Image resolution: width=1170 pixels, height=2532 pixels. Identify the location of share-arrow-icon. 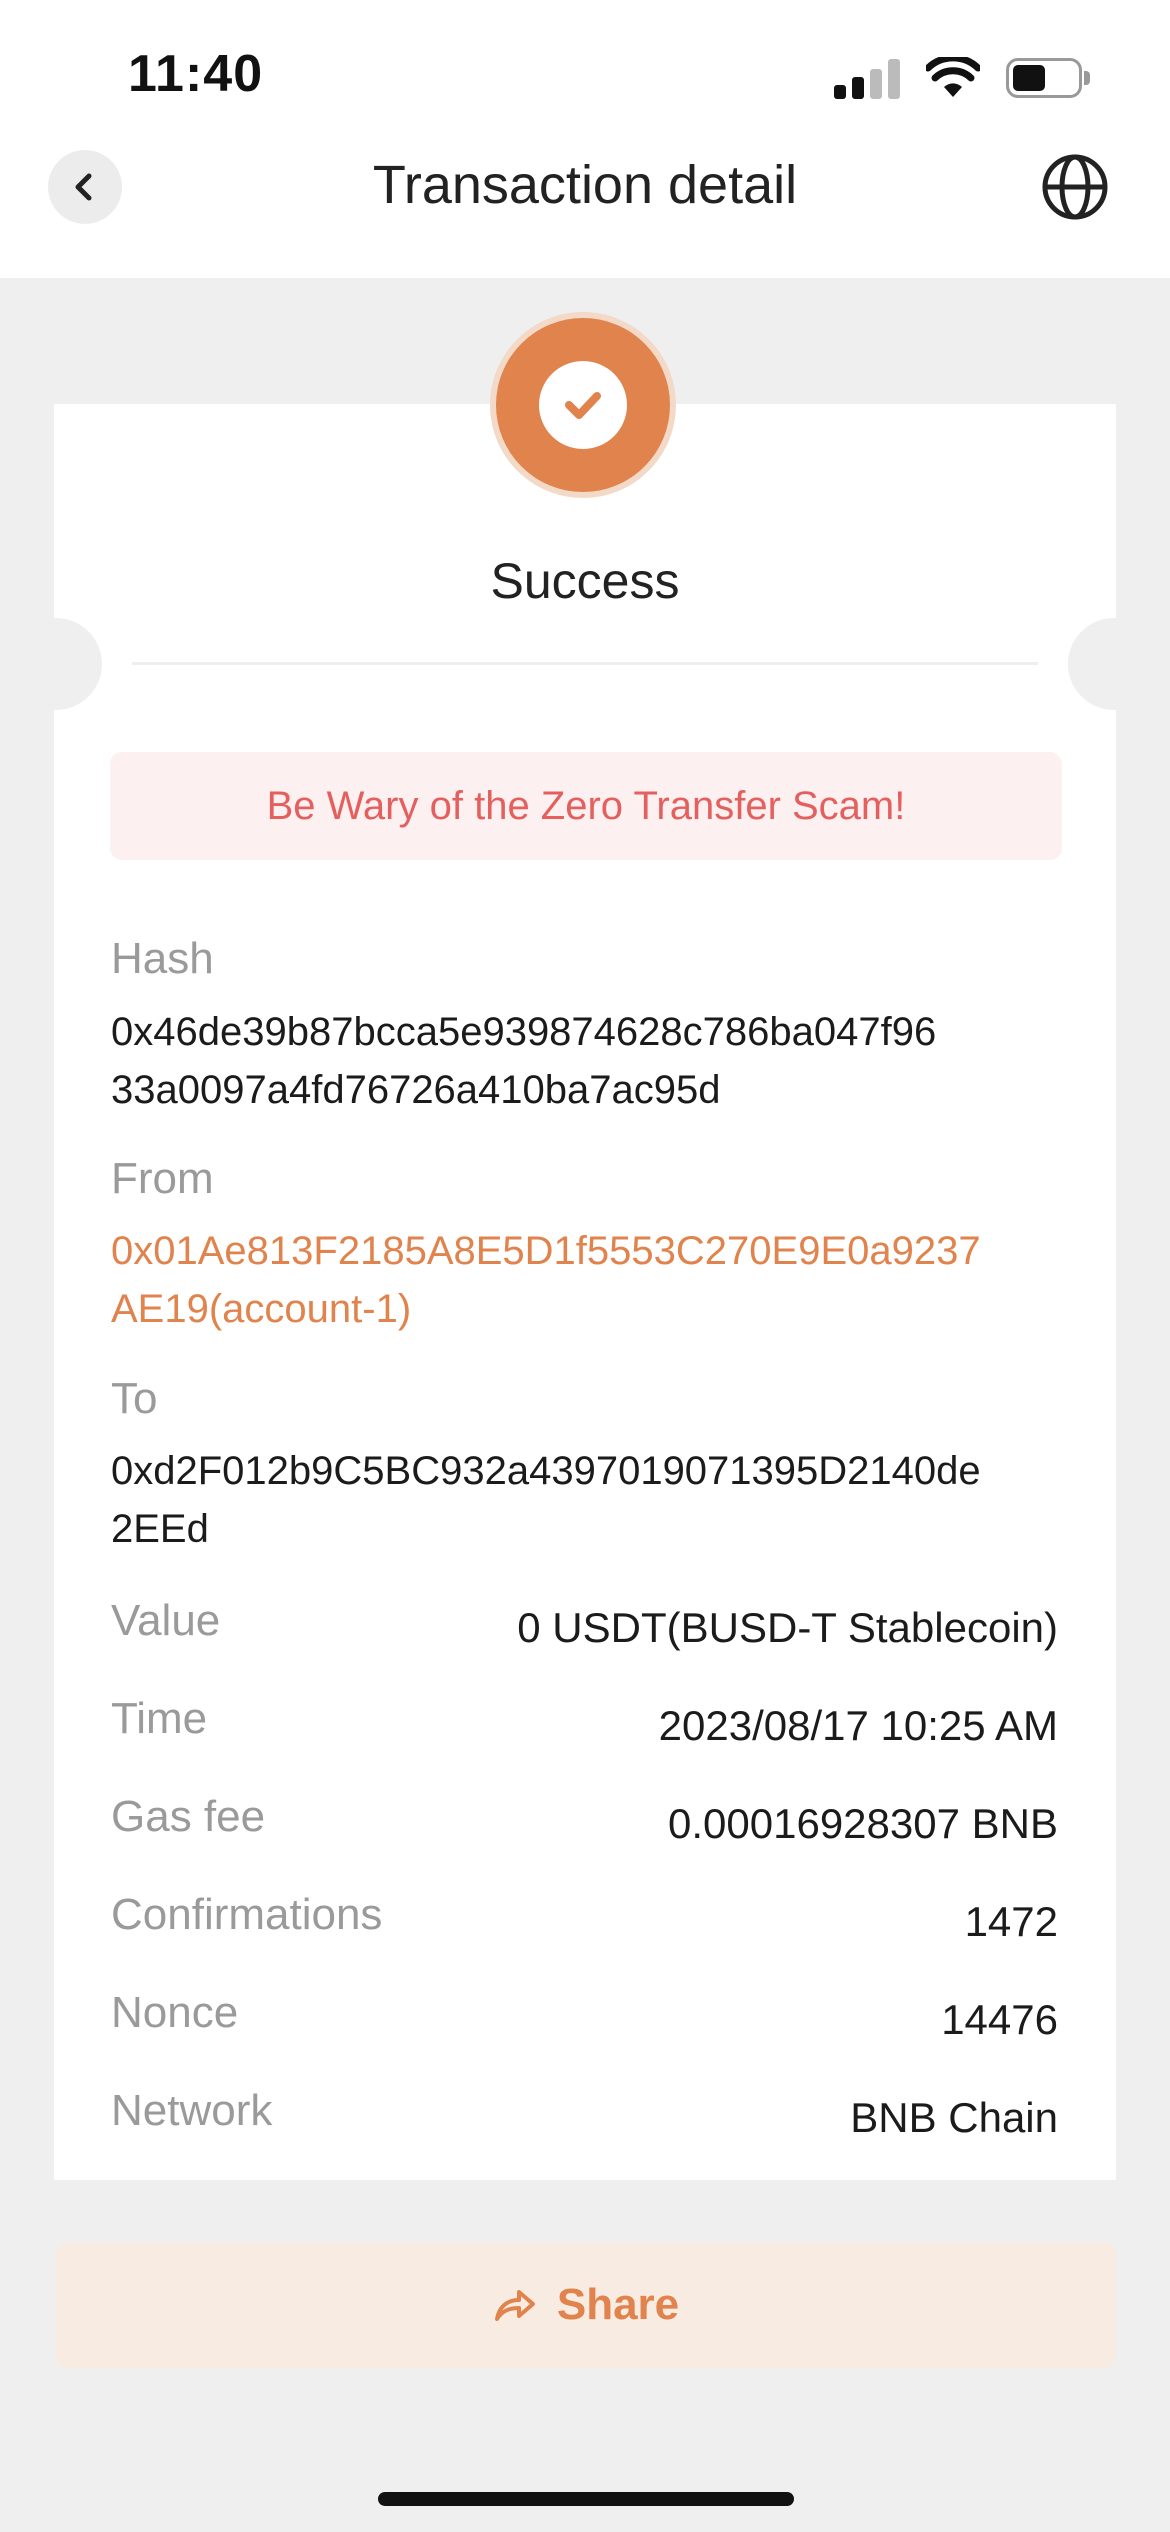
(514, 2305).